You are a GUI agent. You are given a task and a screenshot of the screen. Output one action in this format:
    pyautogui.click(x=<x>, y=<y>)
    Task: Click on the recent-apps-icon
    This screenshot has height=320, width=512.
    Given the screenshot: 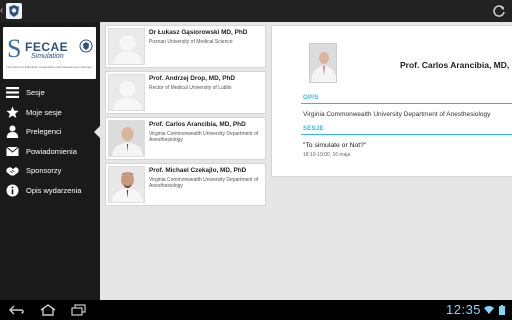 What is the action you would take?
    pyautogui.click(x=79, y=310)
    